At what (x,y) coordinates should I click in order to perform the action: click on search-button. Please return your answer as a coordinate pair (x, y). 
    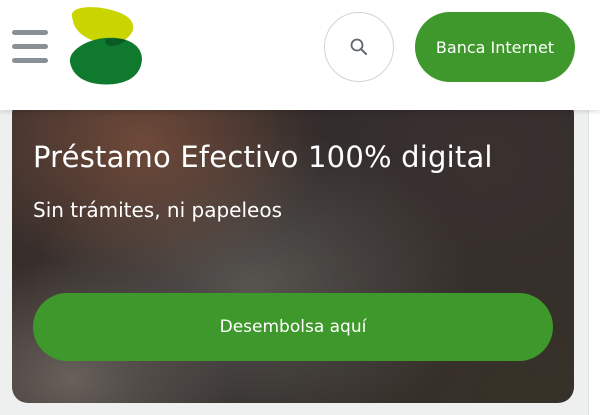
    Looking at the image, I should click on (359, 47).